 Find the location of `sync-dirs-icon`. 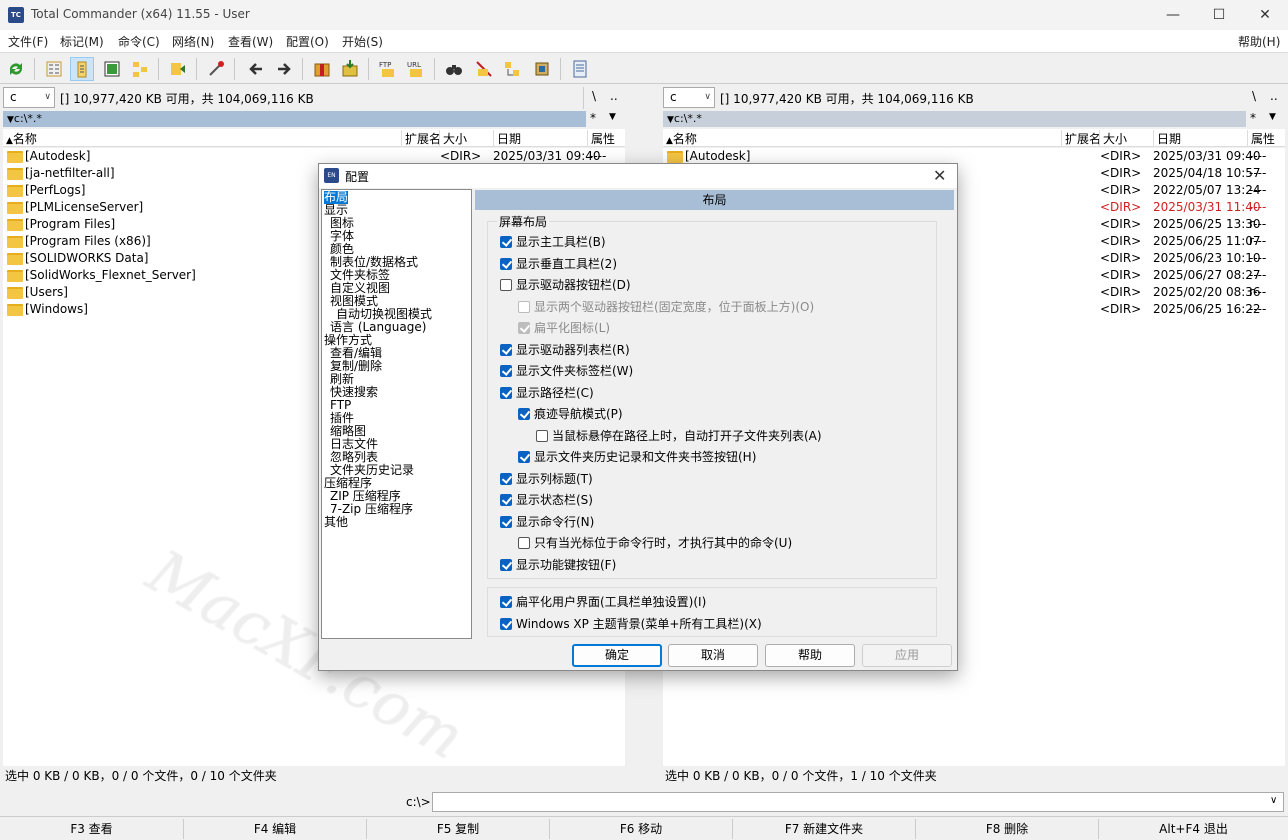

sync-dirs-icon is located at coordinates (178, 69).